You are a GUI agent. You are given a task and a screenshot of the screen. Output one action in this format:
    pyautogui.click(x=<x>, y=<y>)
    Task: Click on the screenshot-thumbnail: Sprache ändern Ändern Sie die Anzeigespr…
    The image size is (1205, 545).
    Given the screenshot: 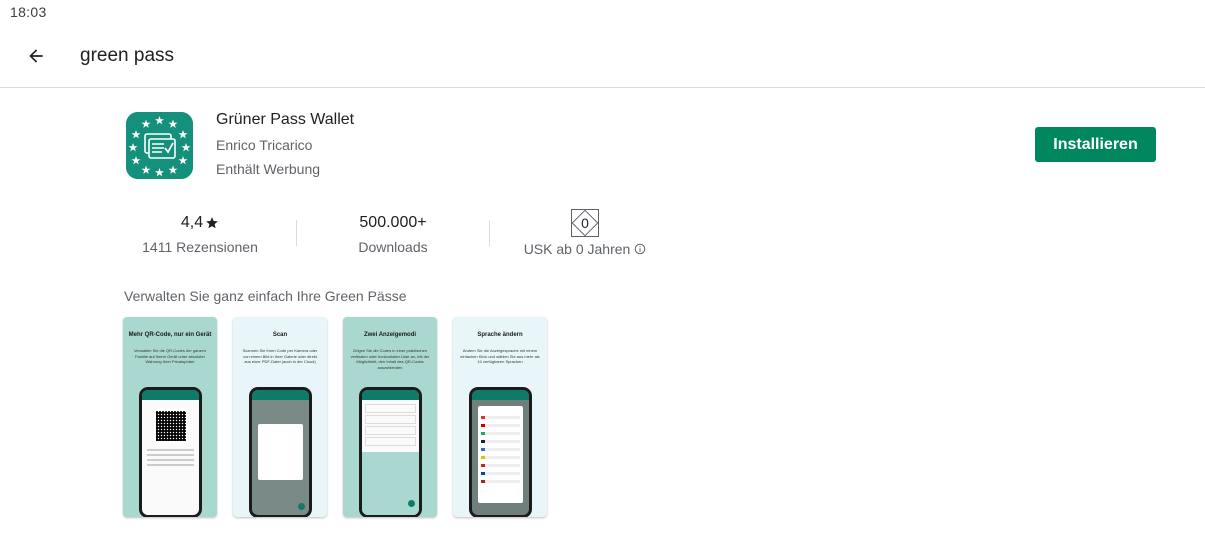 What is the action you would take?
    pyautogui.click(x=500, y=417)
    